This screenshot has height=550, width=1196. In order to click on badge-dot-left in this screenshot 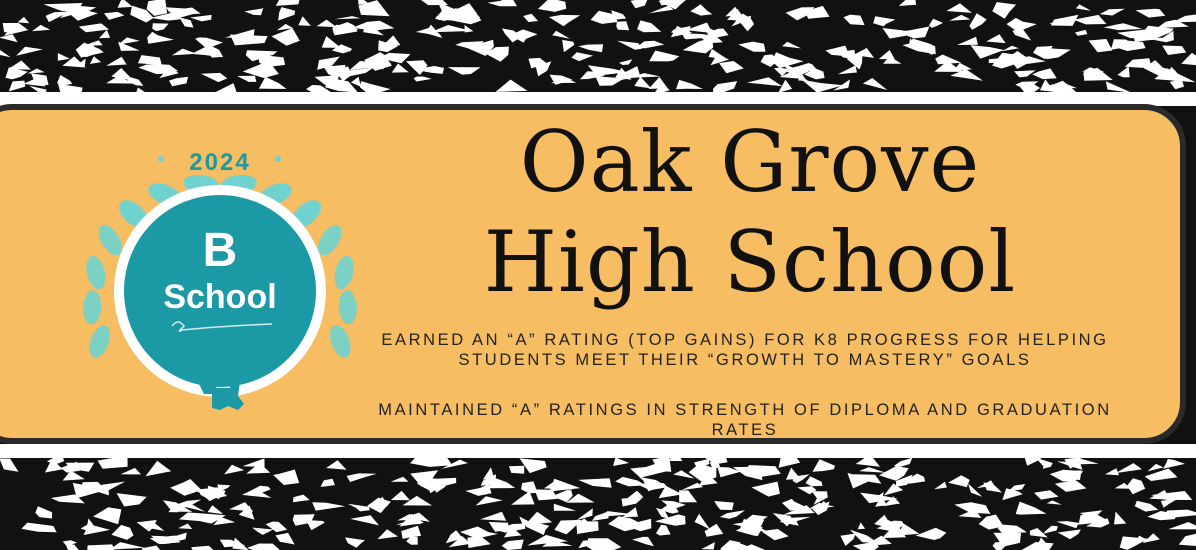, I will do `click(161, 159)`.